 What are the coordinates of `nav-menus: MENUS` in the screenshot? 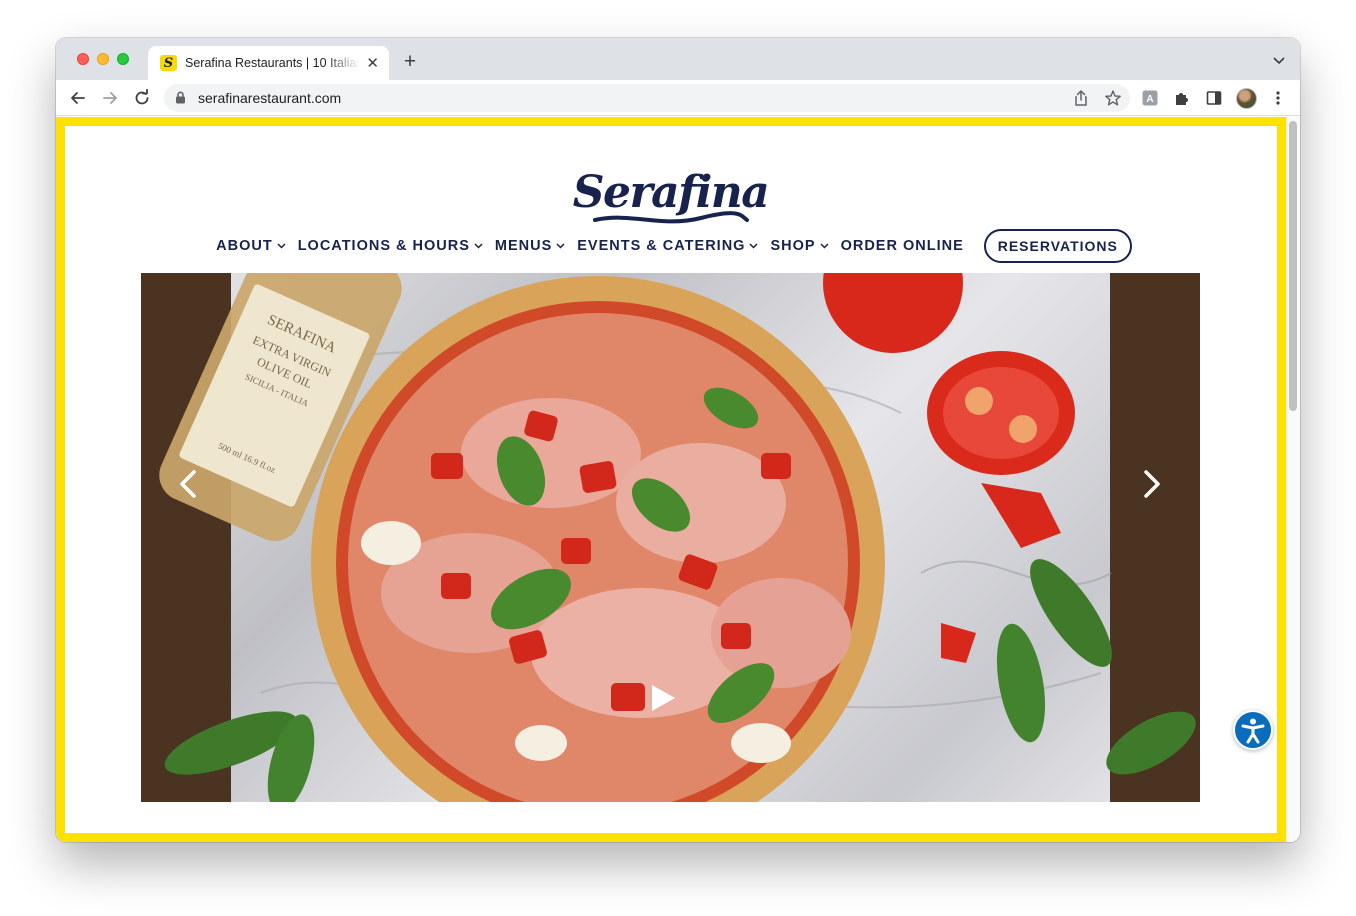 It's located at (530, 246).